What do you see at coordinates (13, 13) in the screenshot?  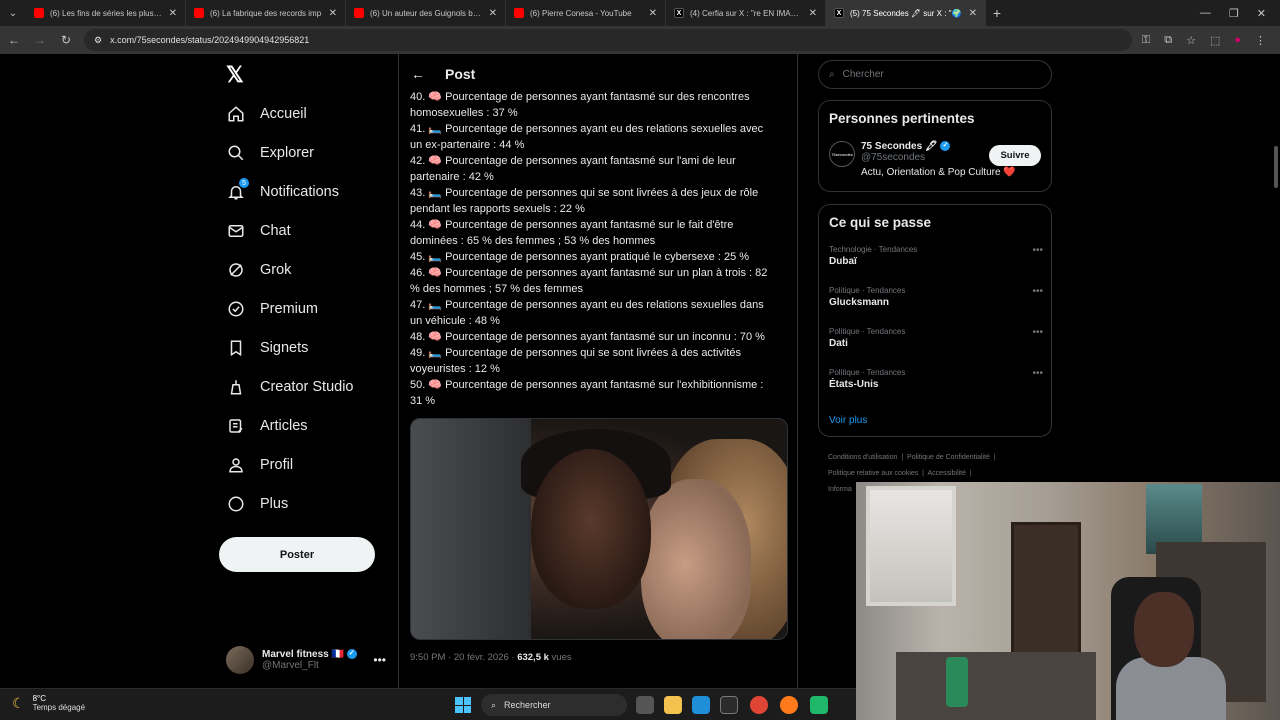 I see `tab-search-dropdown-icon: ⌄` at bounding box center [13, 13].